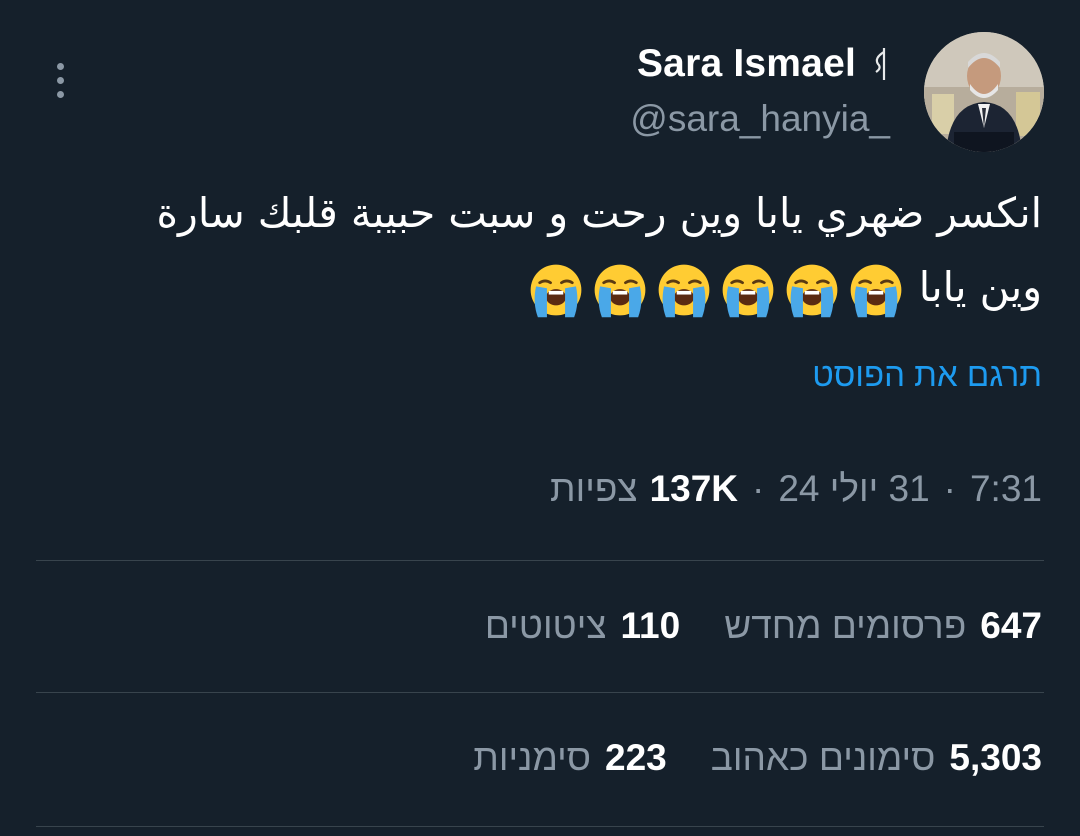 Image resolution: width=1080 pixels, height=836 pixels. I want to click on likes-label: סימונים כאהוב, so click(823, 757).